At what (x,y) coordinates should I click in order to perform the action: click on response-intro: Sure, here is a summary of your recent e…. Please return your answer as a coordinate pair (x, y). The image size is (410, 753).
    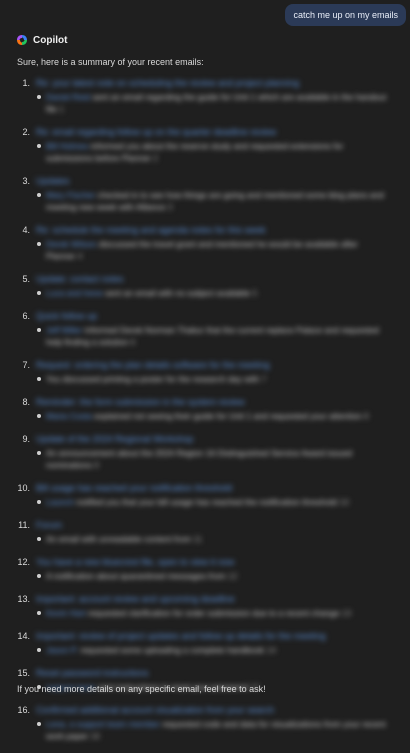
    Looking at the image, I should click on (110, 62).